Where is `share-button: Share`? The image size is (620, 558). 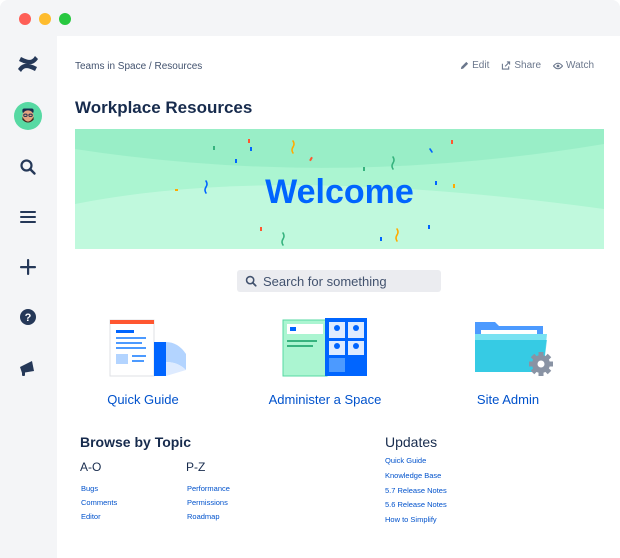 share-button: Share is located at coordinates (521, 65).